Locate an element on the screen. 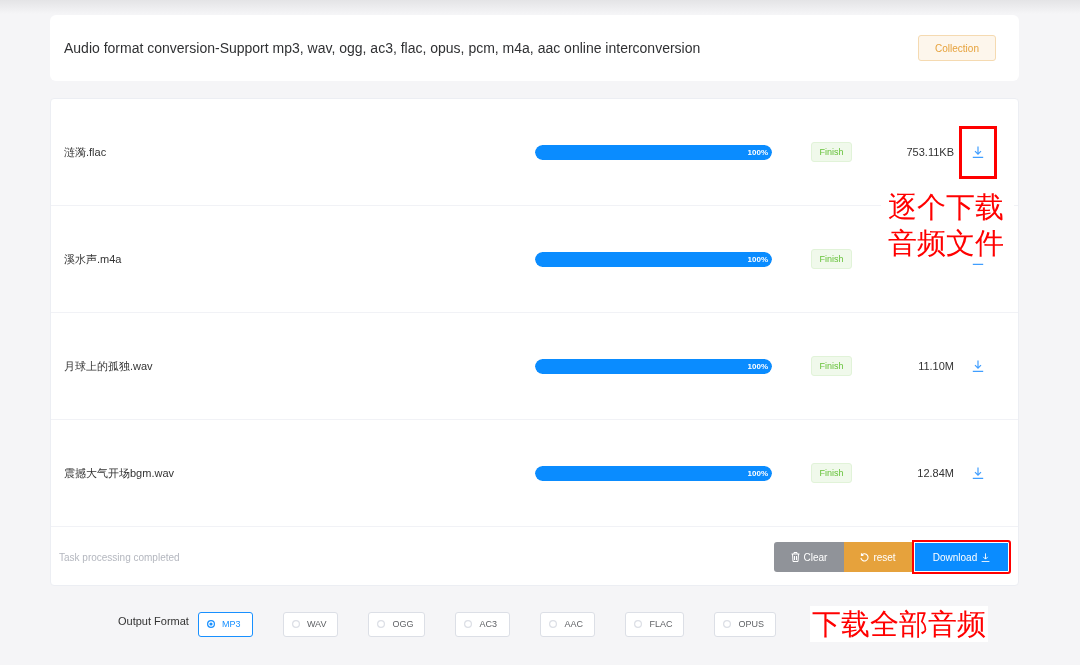  format-radio-option: AC3 is located at coordinates (483, 624).